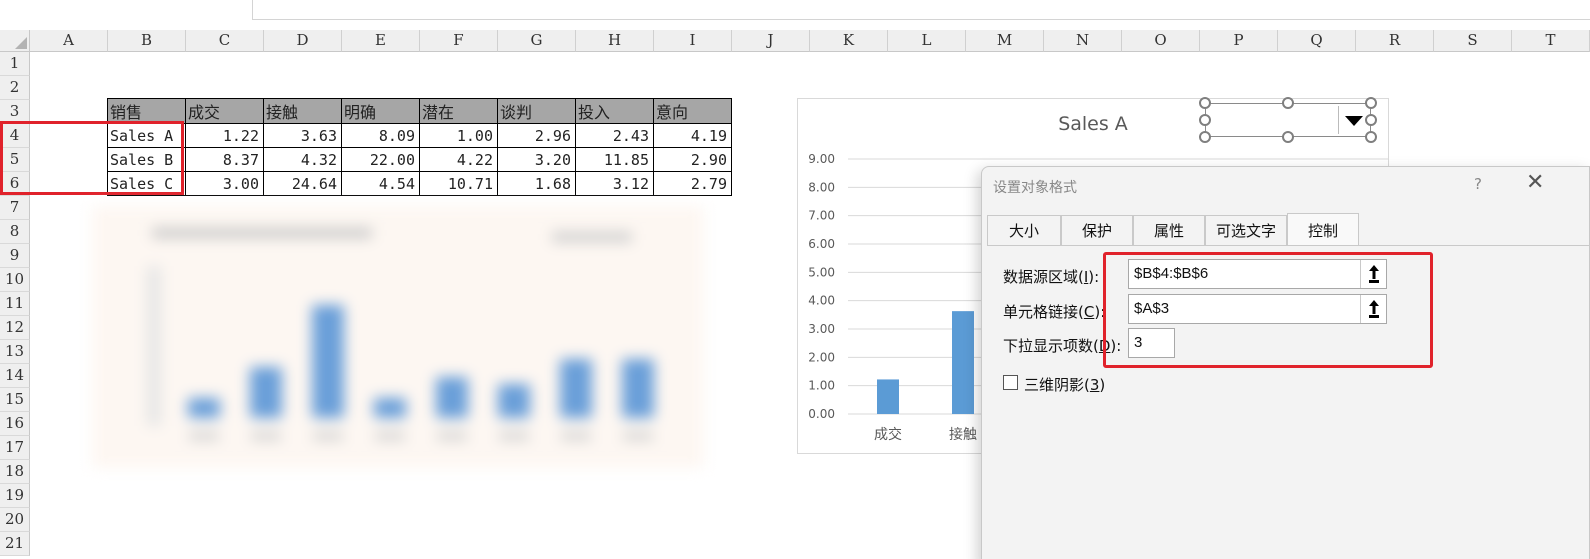 This screenshot has height=559, width=1590. Describe the element at coordinates (15, 472) in the screenshot. I see `row-header: 18` at that location.